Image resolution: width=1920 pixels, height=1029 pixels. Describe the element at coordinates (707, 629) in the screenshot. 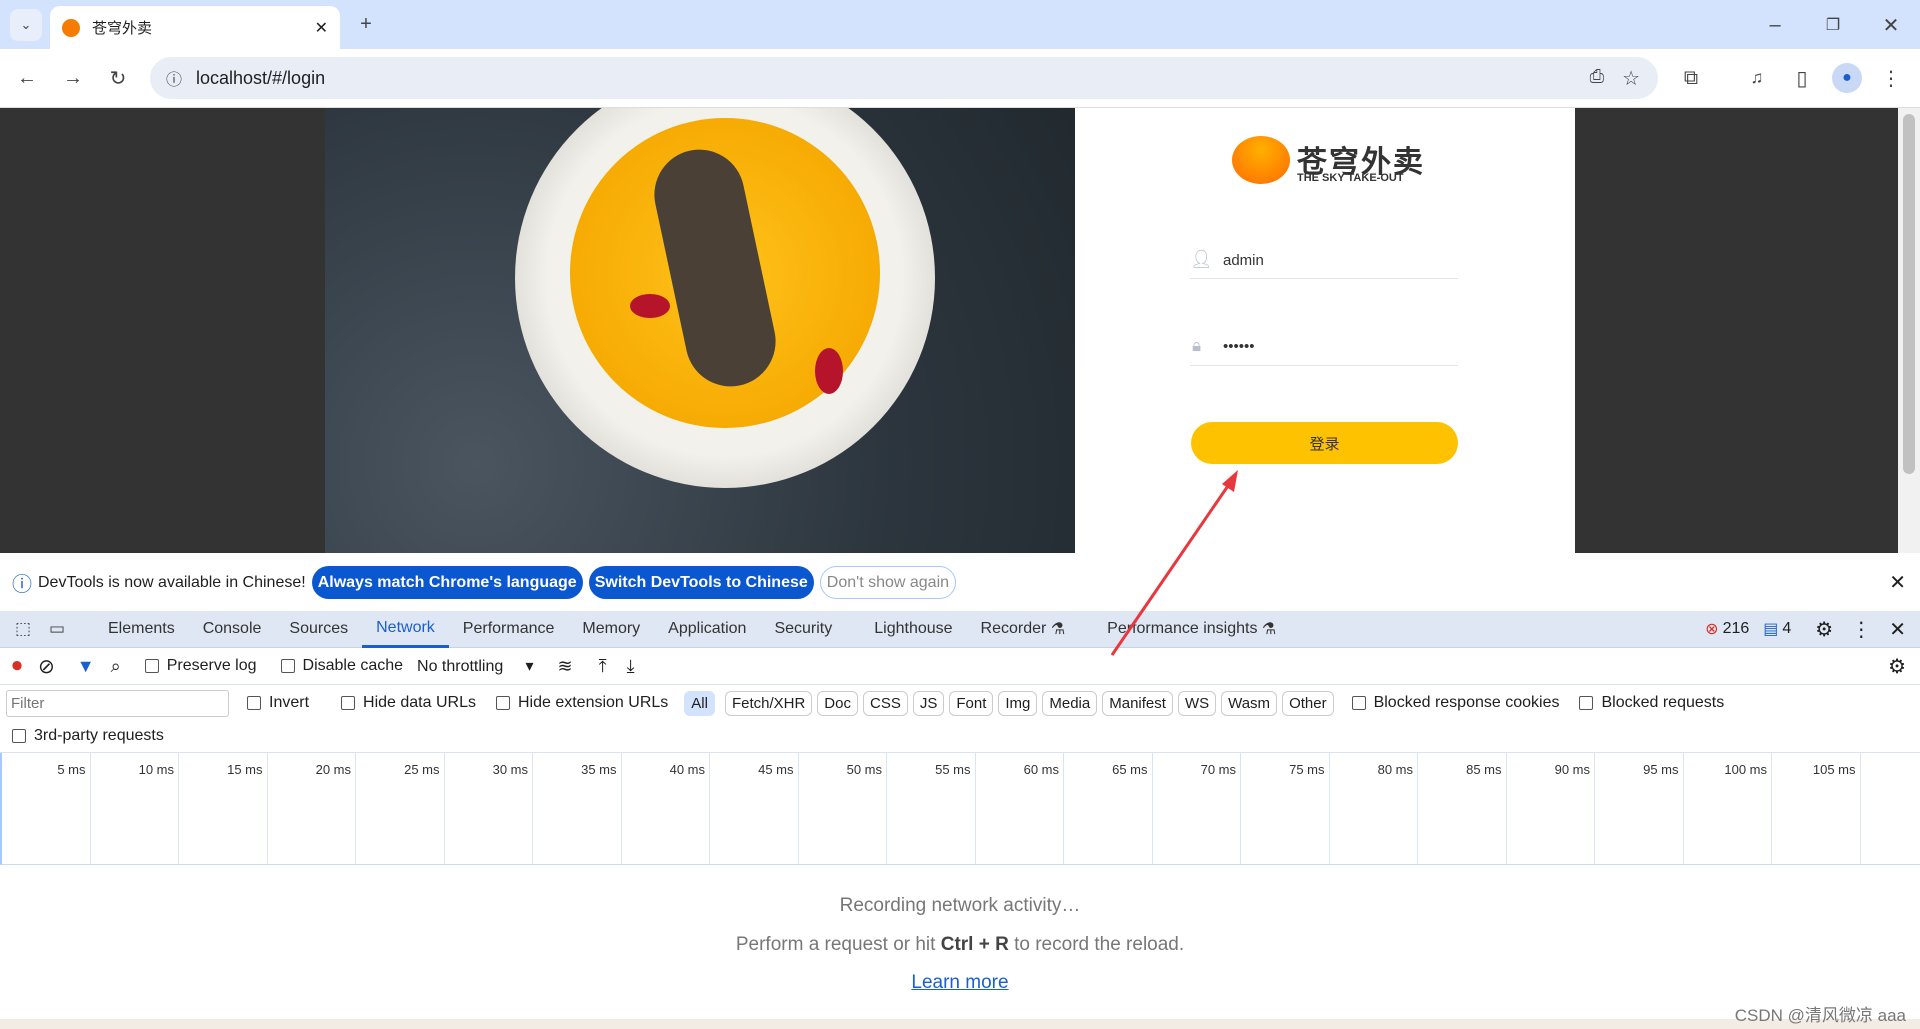

I see `tab-application: Application` at that location.